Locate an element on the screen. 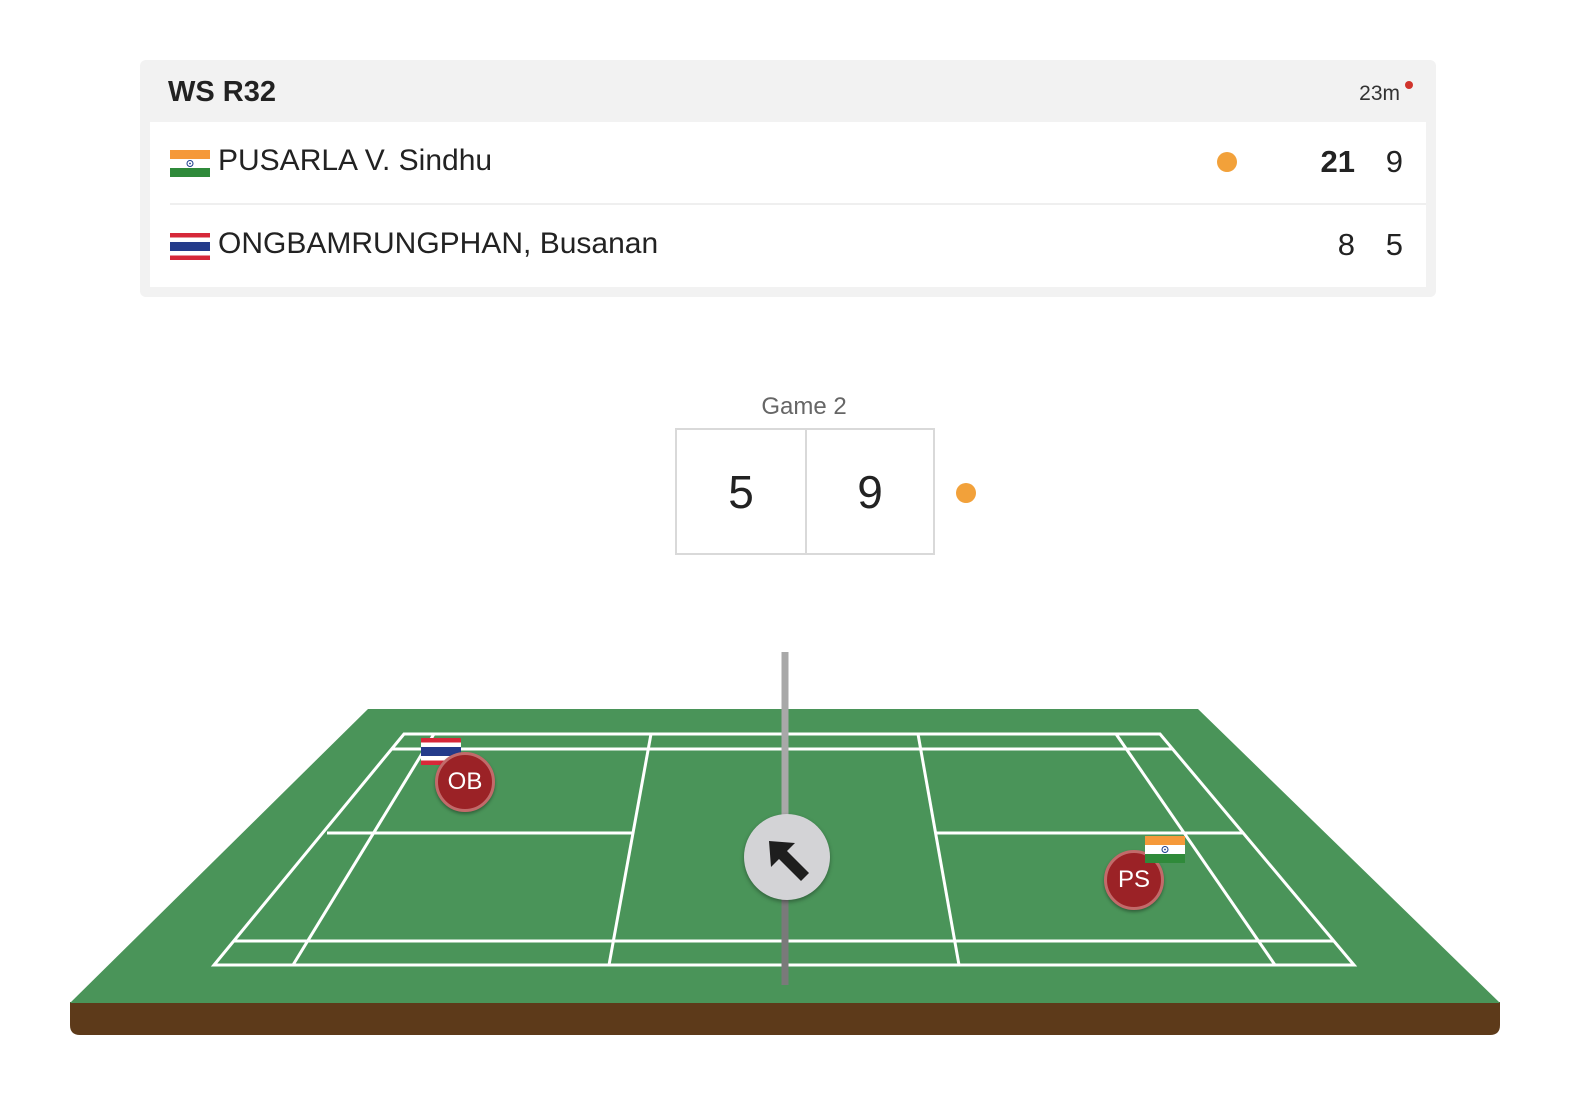 The width and height of the screenshot is (1594, 1110). current-game-label: Game 2 is located at coordinates (804, 406).